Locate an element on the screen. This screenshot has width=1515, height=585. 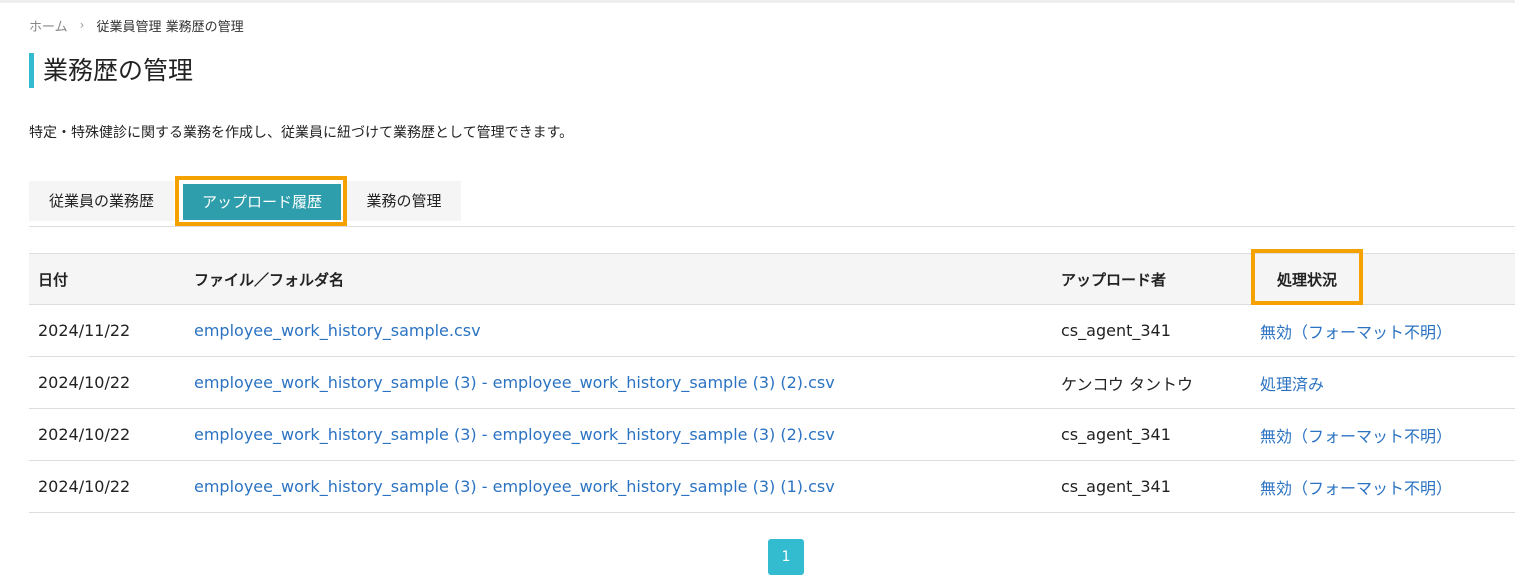
cell-date: 2024/11/22 is located at coordinates (107, 330).